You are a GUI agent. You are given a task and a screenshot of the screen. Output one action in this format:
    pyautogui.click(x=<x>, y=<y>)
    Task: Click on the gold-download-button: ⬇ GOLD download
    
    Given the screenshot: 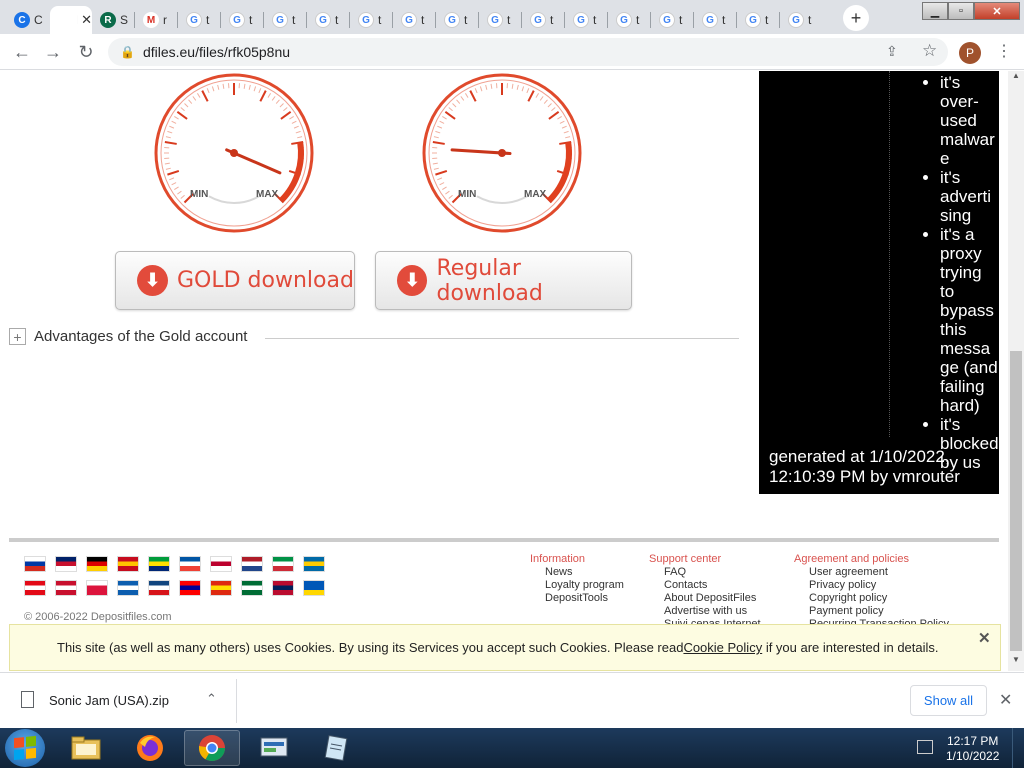 What is the action you would take?
    pyautogui.click(x=235, y=280)
    